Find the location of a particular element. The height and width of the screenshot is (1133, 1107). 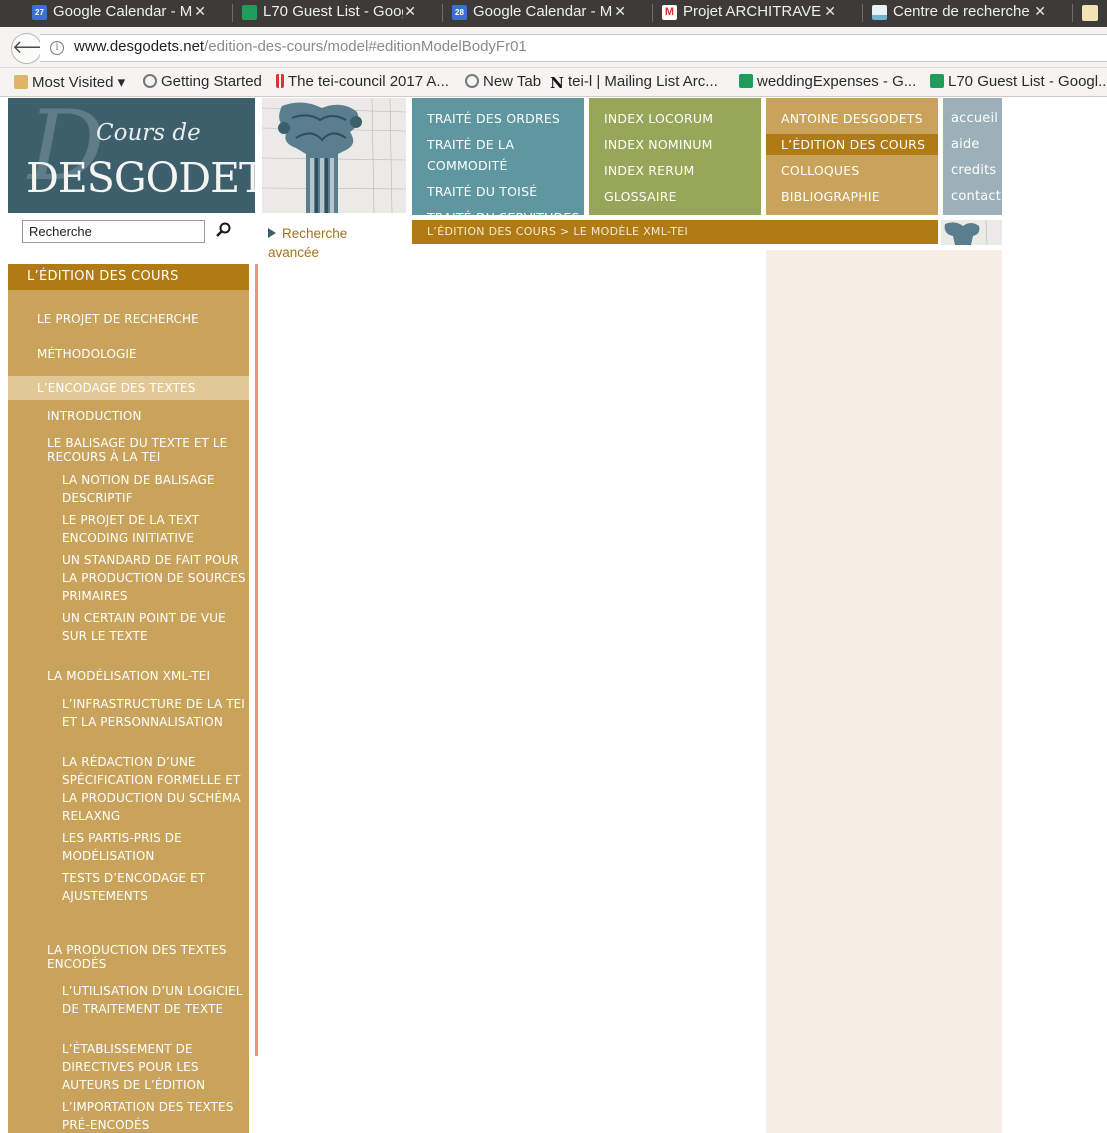

menu-item-traite-servitudes: TRAITÉ DU SERVITUDES is located at coordinates (498, 211).